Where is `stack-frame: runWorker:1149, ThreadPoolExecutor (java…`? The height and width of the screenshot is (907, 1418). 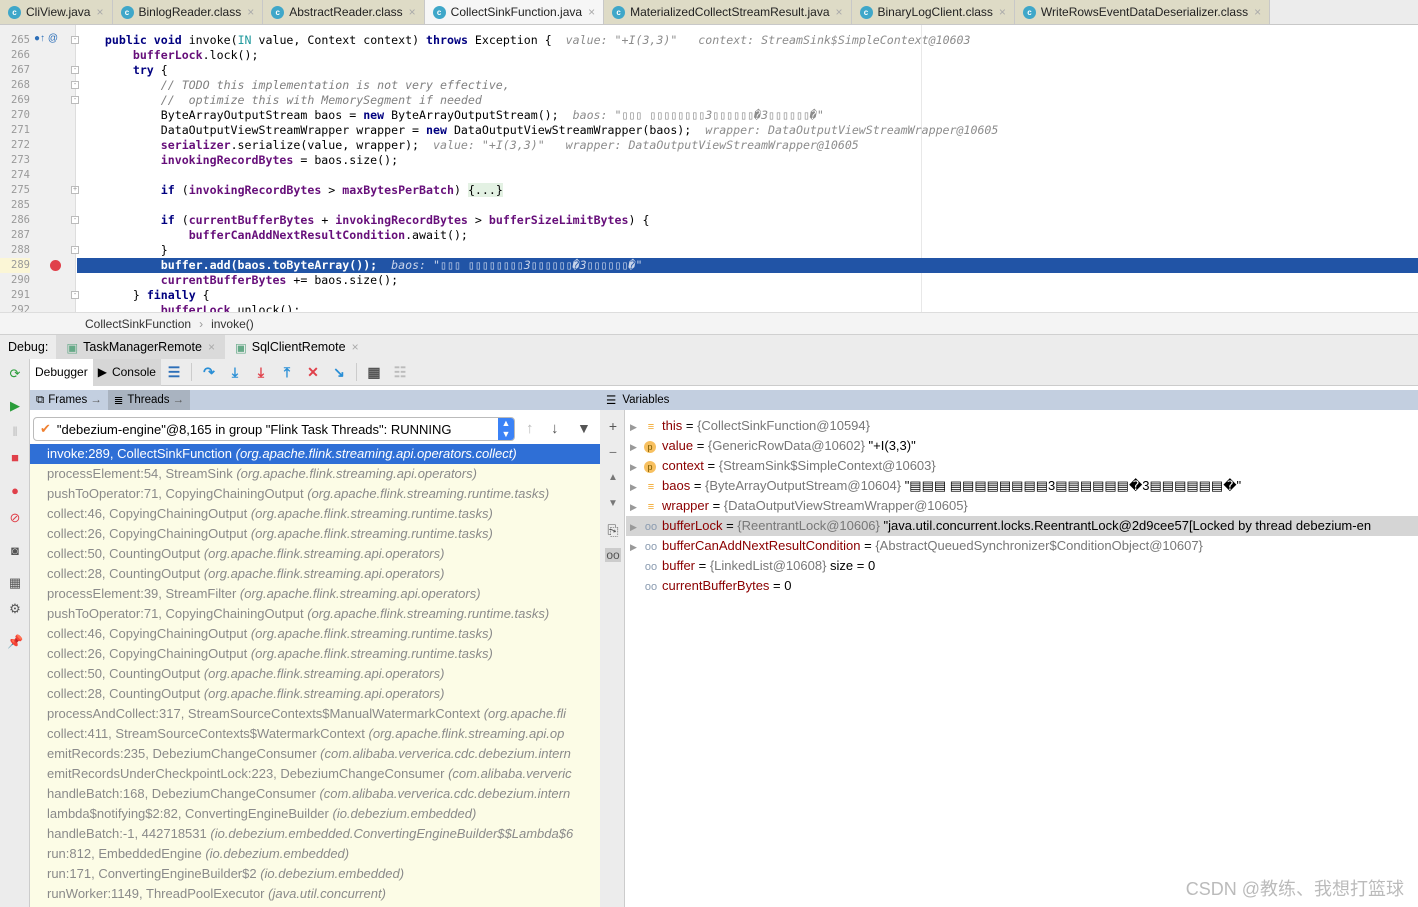
stack-frame: runWorker:1149, ThreadPoolExecutor (java… is located at coordinates (315, 894).